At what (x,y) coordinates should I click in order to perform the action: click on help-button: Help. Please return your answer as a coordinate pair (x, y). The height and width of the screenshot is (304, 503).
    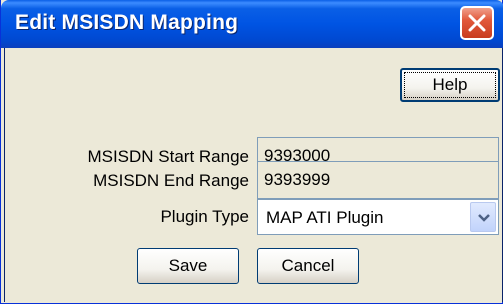
    Looking at the image, I should click on (450, 85).